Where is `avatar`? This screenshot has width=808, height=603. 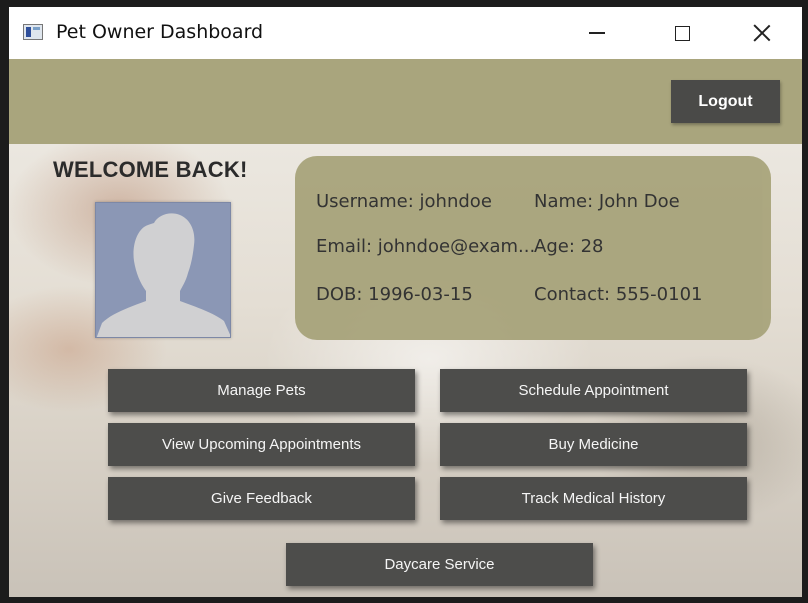
avatar is located at coordinates (163, 270).